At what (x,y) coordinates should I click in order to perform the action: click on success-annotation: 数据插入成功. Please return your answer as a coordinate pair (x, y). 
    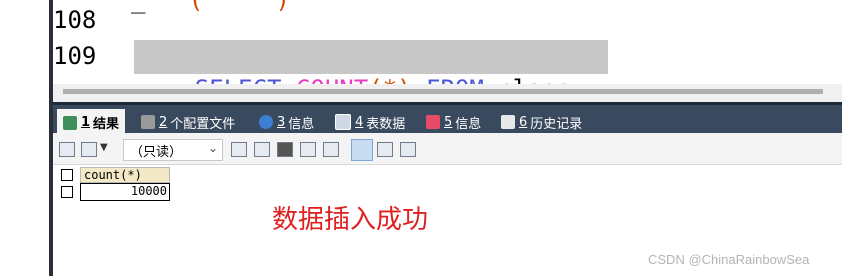
    Looking at the image, I should click on (350, 220).